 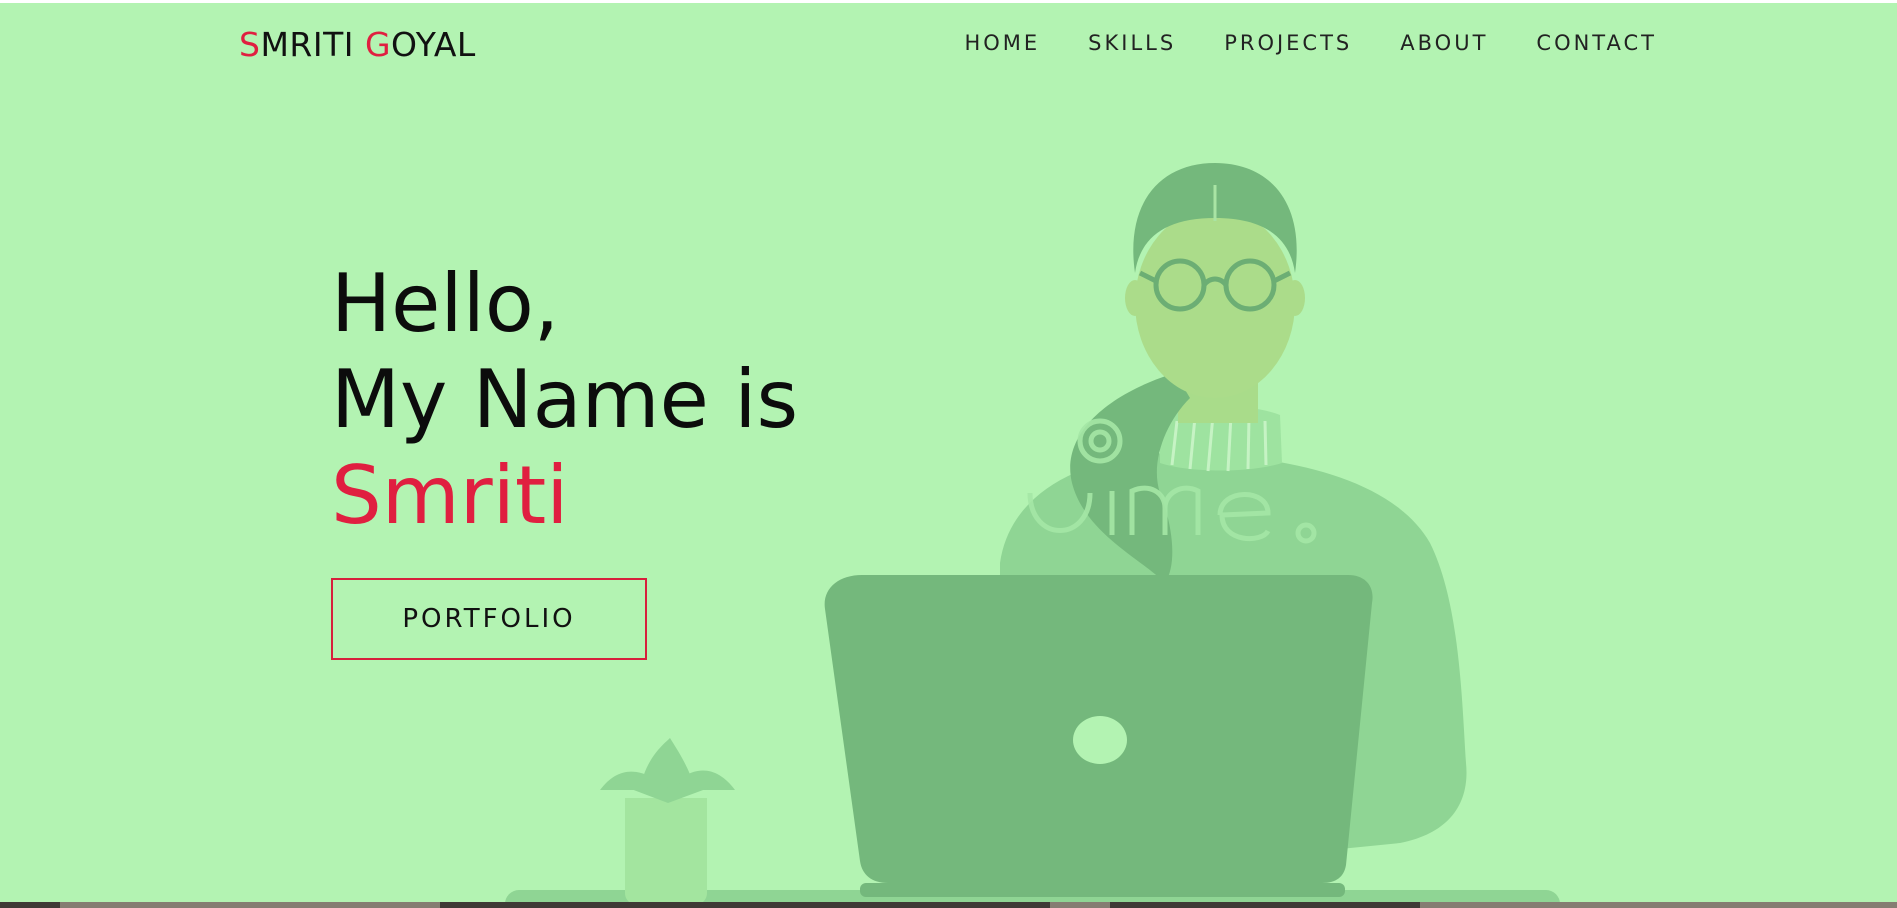 What do you see at coordinates (1102, 890) in the screenshot?
I see `laptop-base` at bounding box center [1102, 890].